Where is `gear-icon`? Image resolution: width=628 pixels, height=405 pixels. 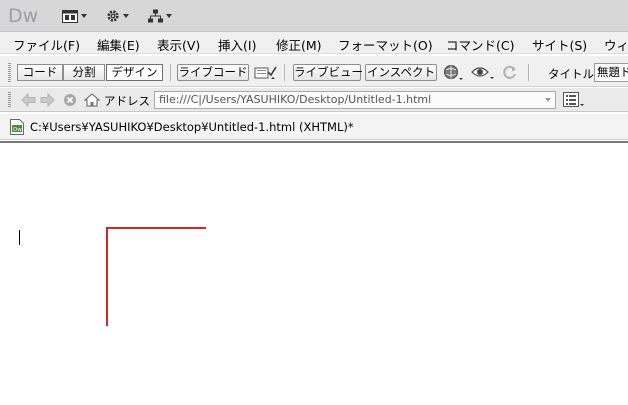
gear-icon is located at coordinates (113, 16).